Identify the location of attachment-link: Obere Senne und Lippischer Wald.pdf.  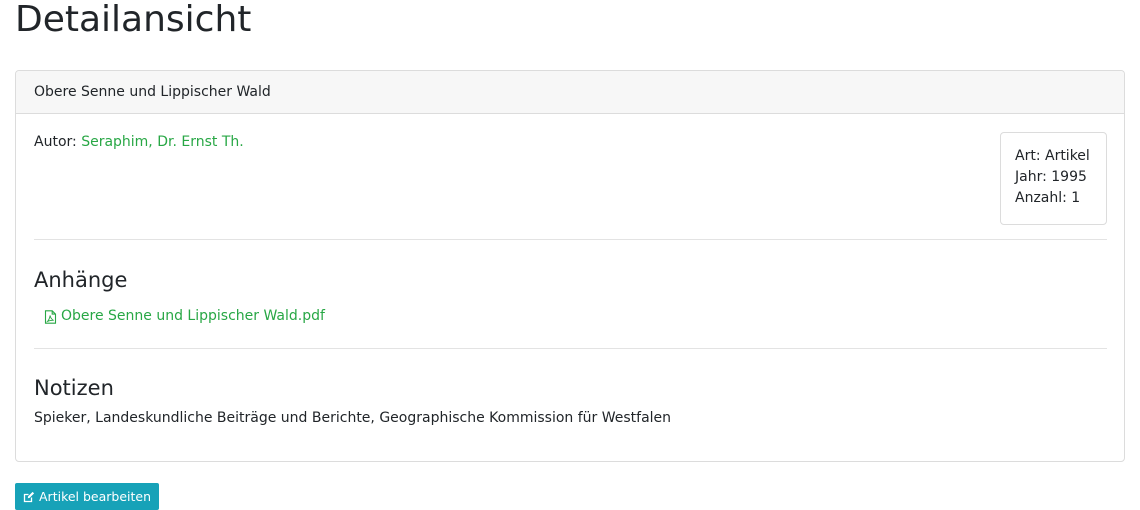
(184, 316).